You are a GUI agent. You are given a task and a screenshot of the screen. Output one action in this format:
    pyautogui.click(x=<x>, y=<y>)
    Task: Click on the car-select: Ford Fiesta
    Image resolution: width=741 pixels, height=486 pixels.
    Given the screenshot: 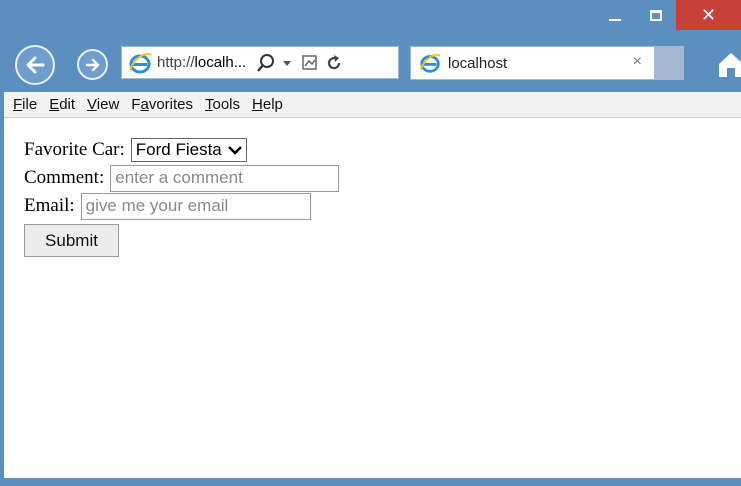 What is the action you would take?
    pyautogui.click(x=188, y=150)
    